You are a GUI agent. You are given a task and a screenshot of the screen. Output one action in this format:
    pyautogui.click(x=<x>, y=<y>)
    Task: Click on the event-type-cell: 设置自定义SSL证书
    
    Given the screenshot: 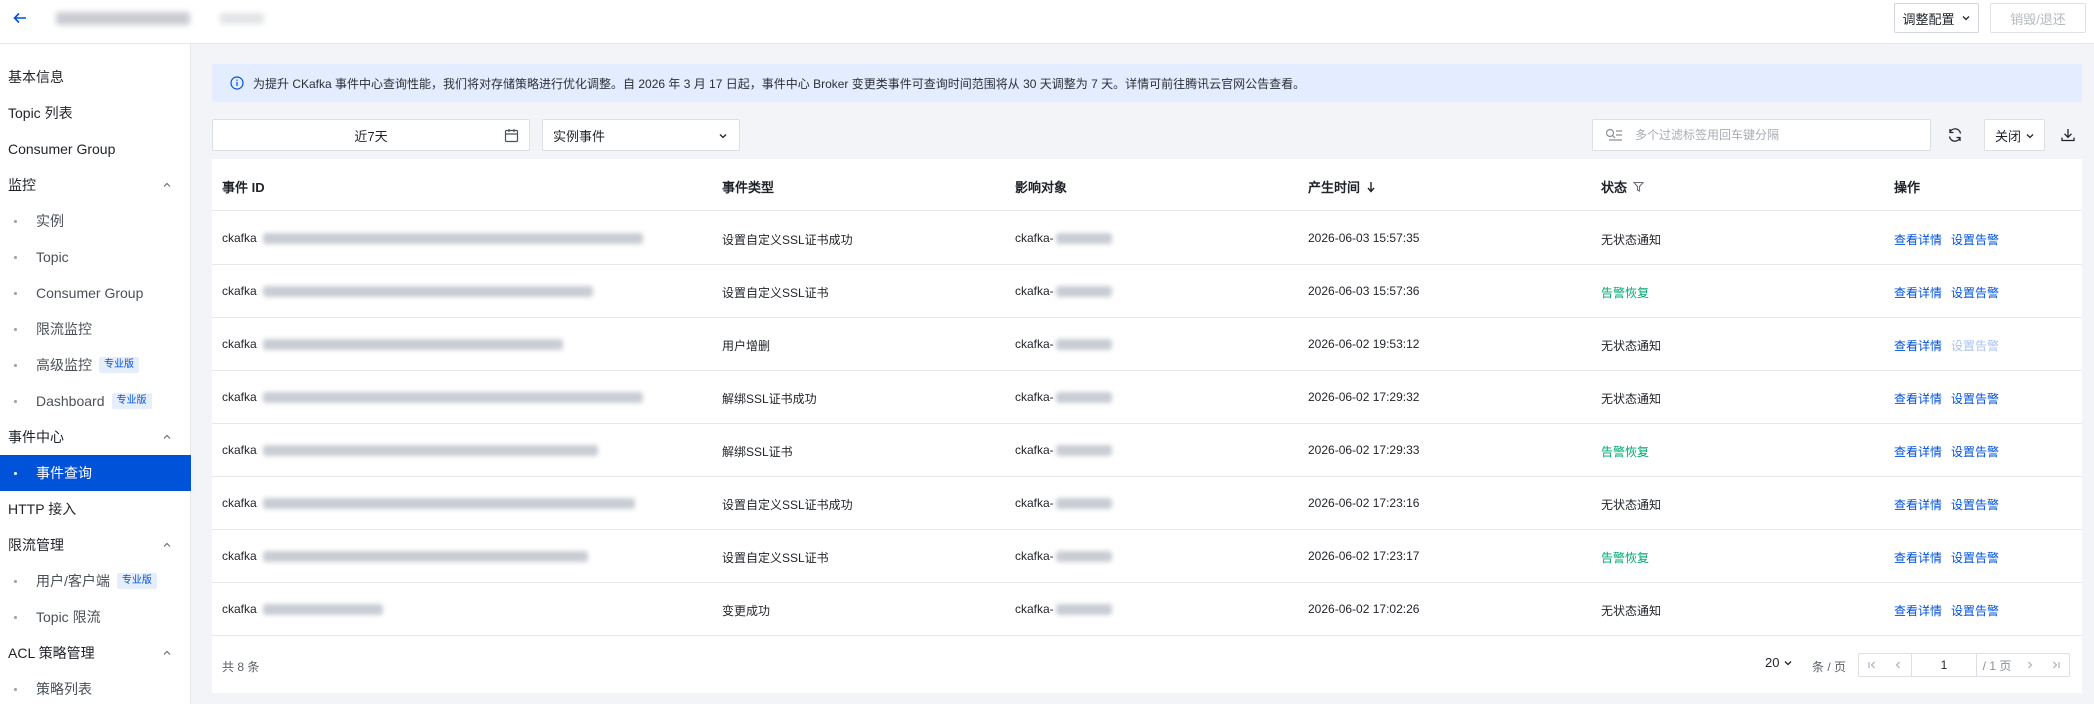 What is the action you would take?
    pyautogui.click(x=775, y=558)
    